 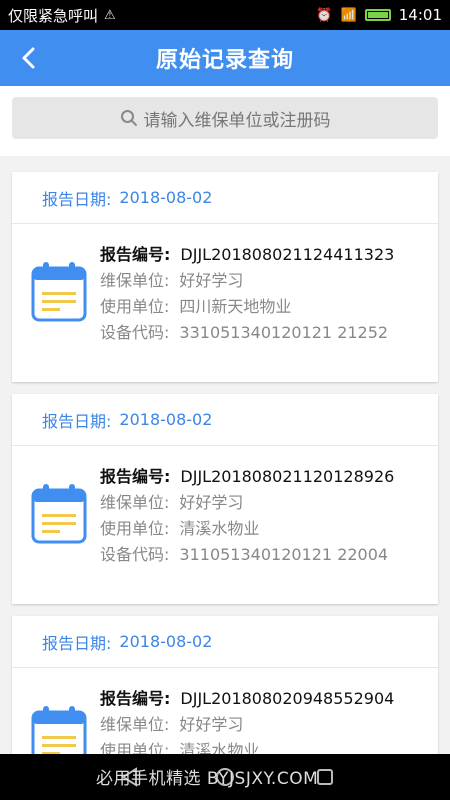 What do you see at coordinates (110, 15) in the screenshot?
I see `warning-icon: ⚠` at bounding box center [110, 15].